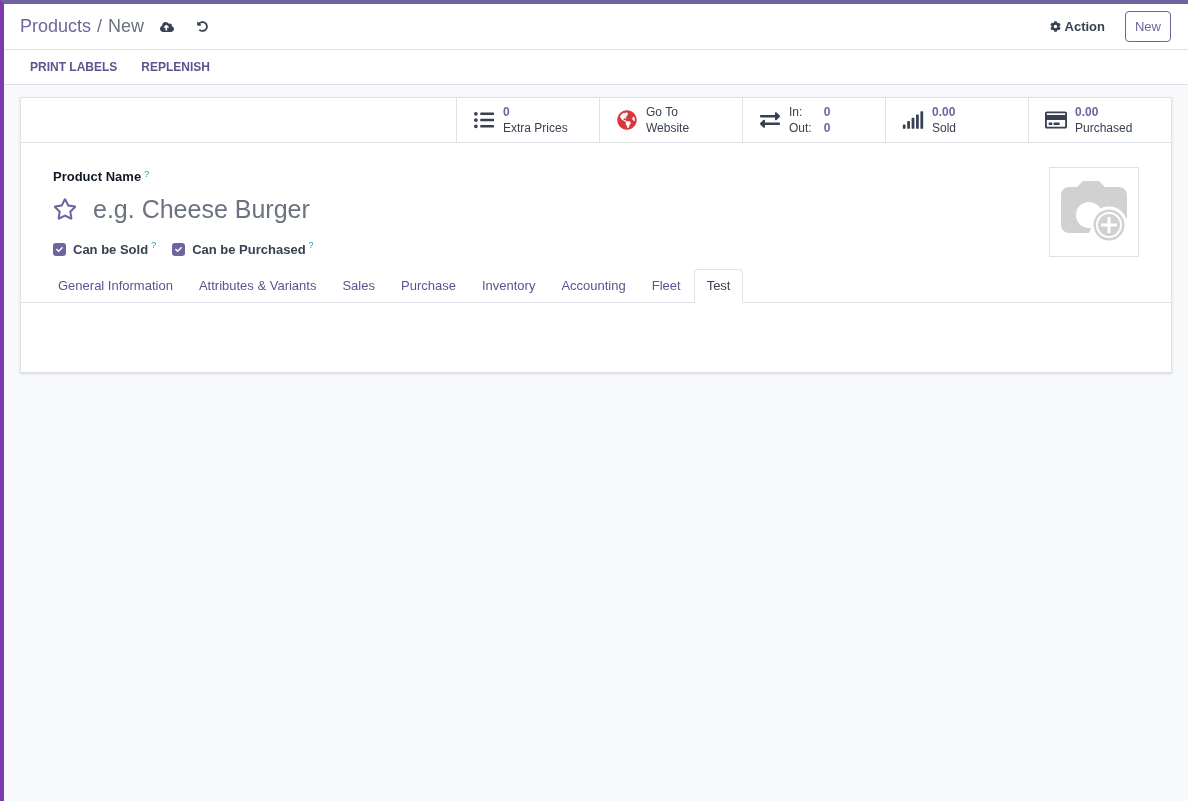 This screenshot has height=801, width=1188. What do you see at coordinates (74, 67) in the screenshot?
I see `toolbar-button: PRINT LABELS` at bounding box center [74, 67].